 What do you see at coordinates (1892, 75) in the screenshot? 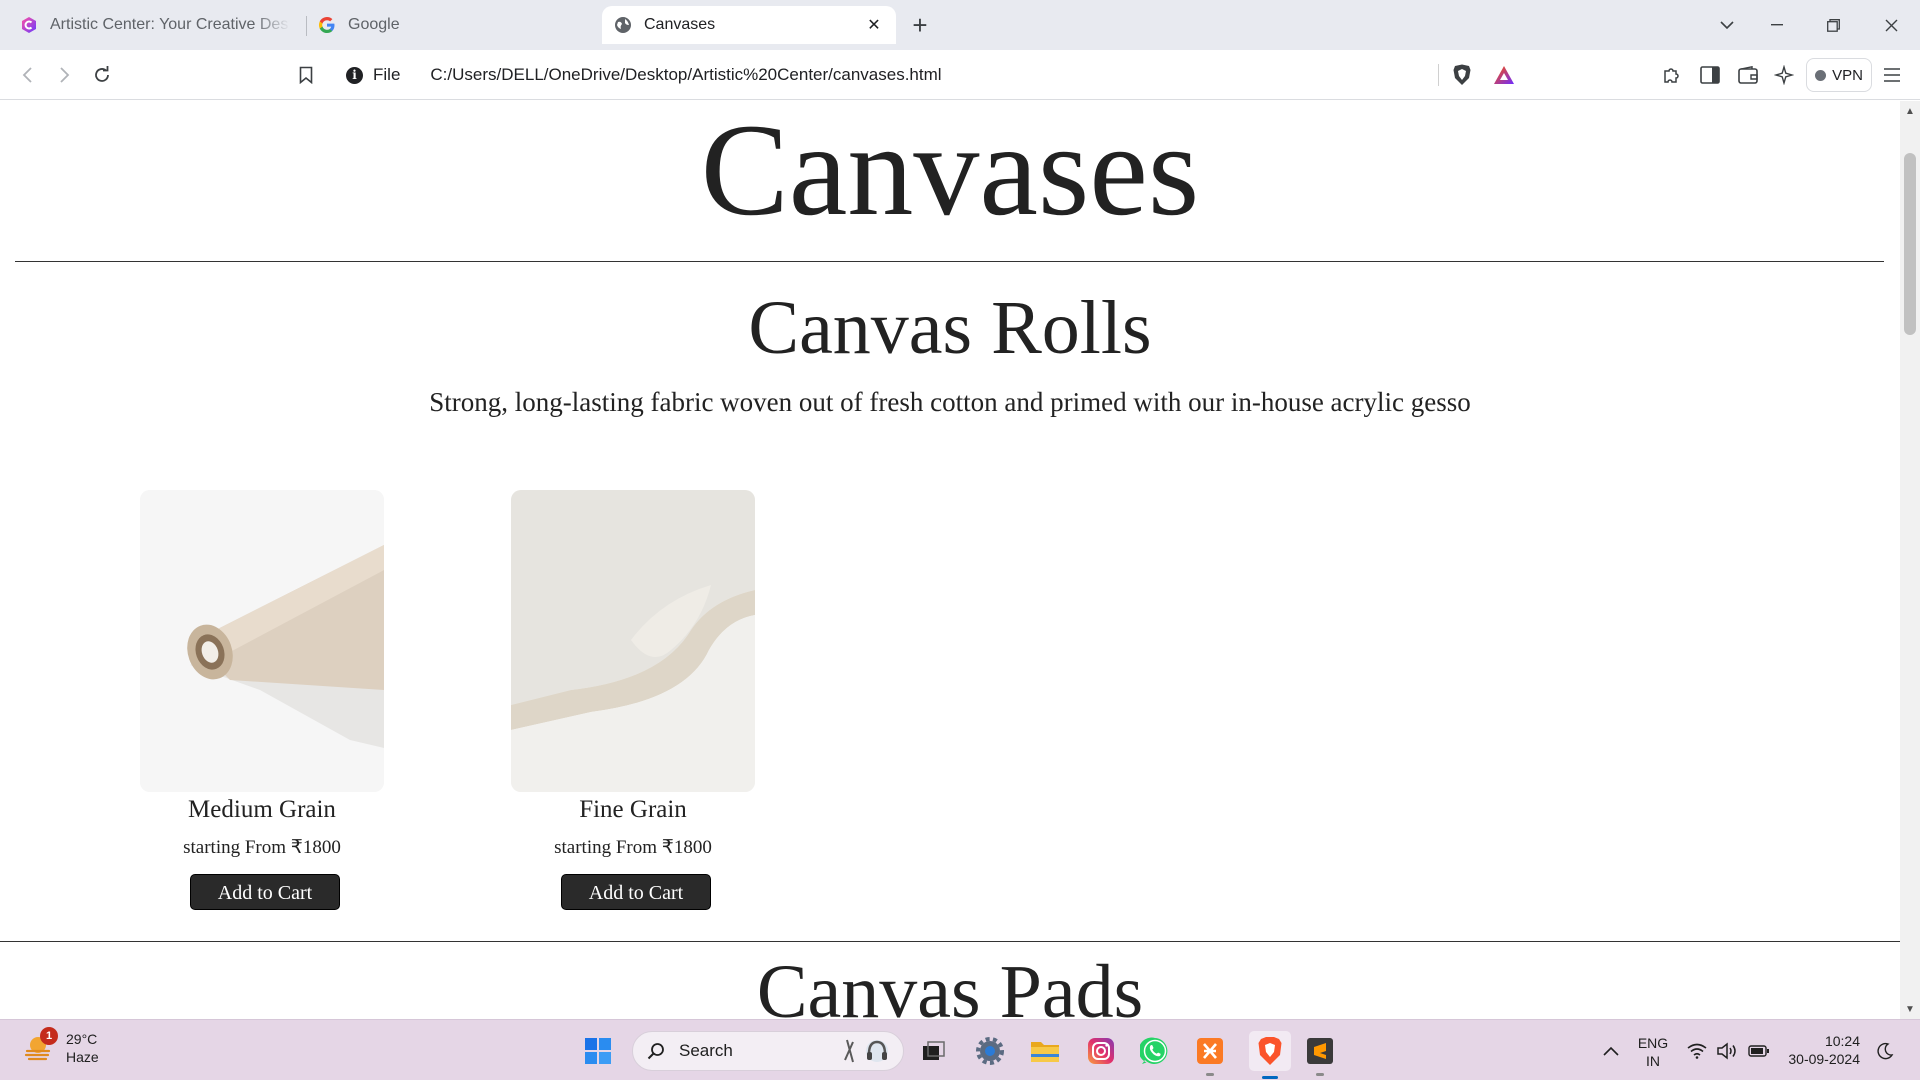
I see `menu-icon` at bounding box center [1892, 75].